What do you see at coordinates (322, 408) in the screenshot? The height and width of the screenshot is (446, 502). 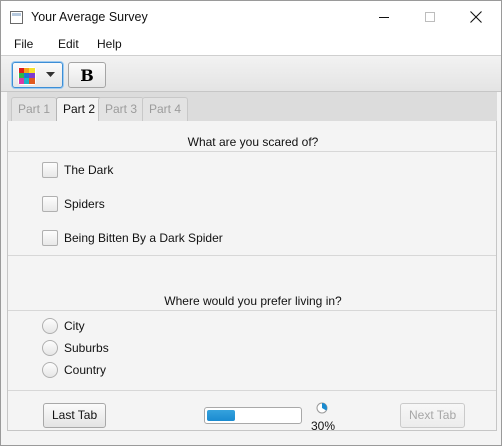 I see `progress-indicator-icon` at bounding box center [322, 408].